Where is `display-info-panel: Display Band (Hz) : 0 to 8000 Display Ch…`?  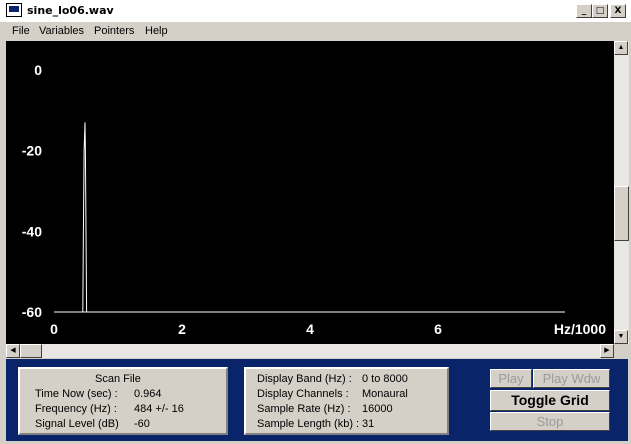
display-info-panel: Display Band (Hz) : 0 to 8000 Display Ch… is located at coordinates (346, 401).